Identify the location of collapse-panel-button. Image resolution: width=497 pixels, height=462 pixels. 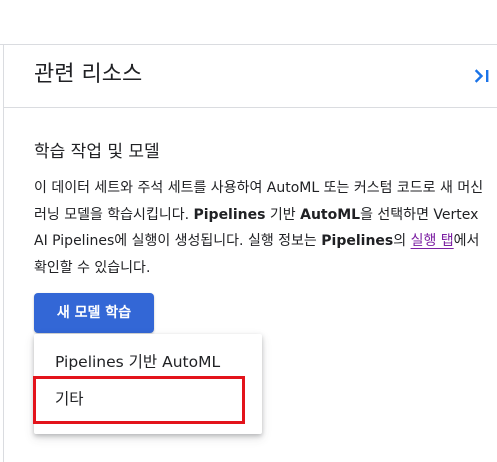
(484, 76).